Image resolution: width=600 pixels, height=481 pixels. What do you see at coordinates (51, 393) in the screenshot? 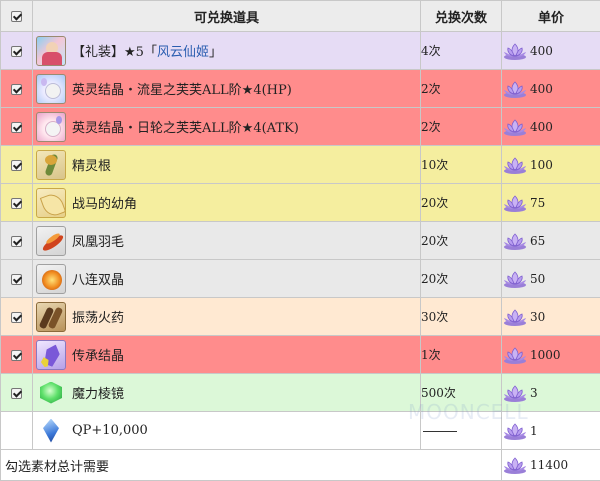
I see `mana-prism-icon` at bounding box center [51, 393].